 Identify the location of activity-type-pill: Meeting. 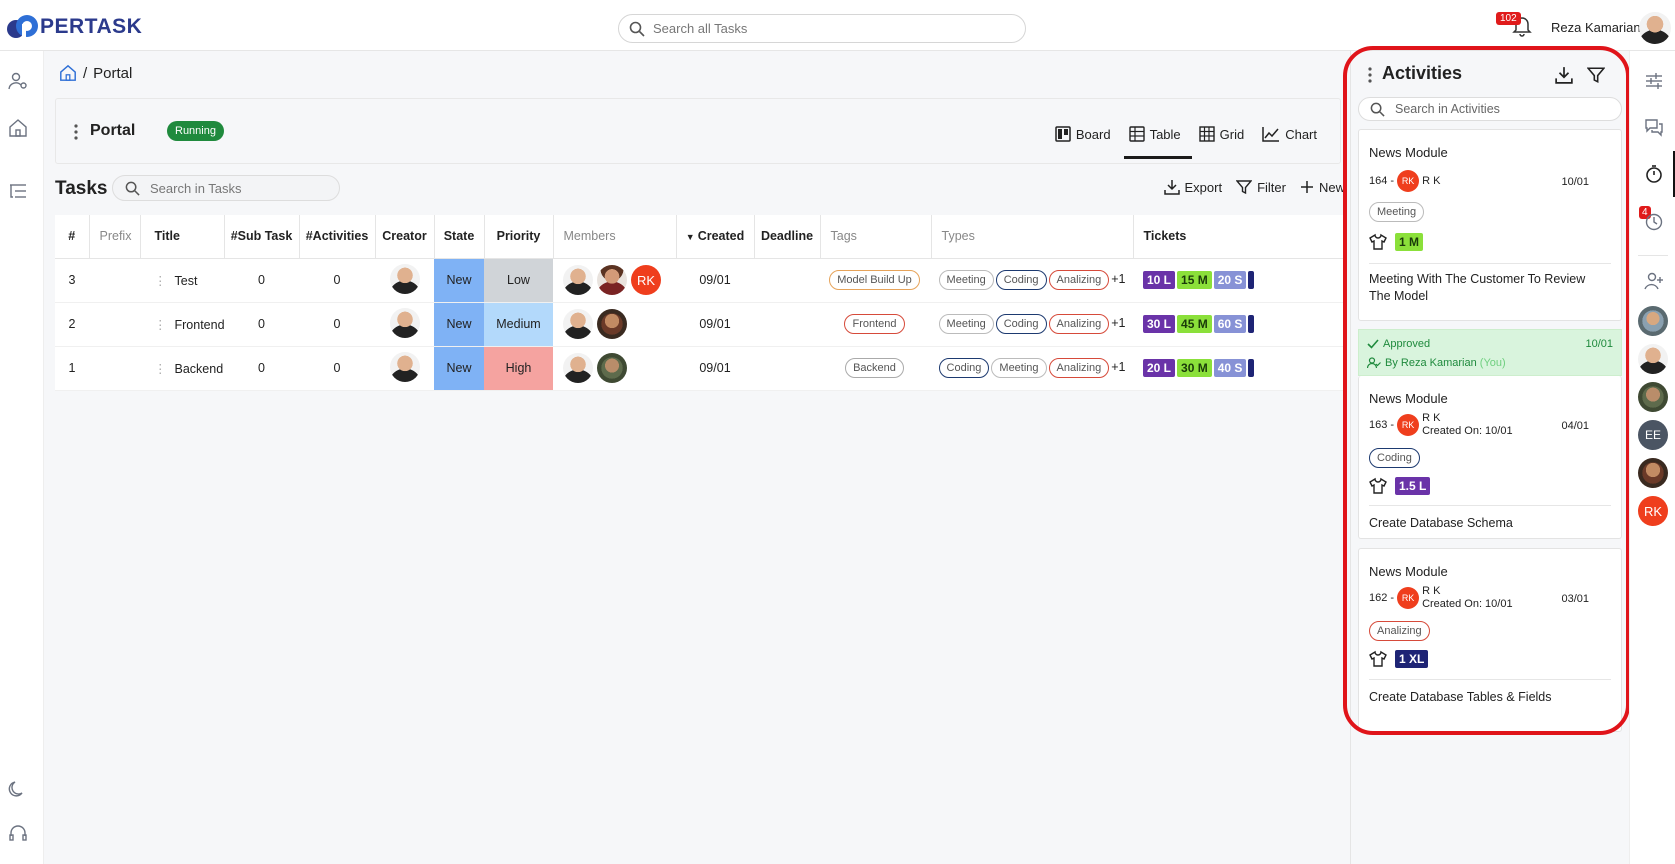
(1397, 212).